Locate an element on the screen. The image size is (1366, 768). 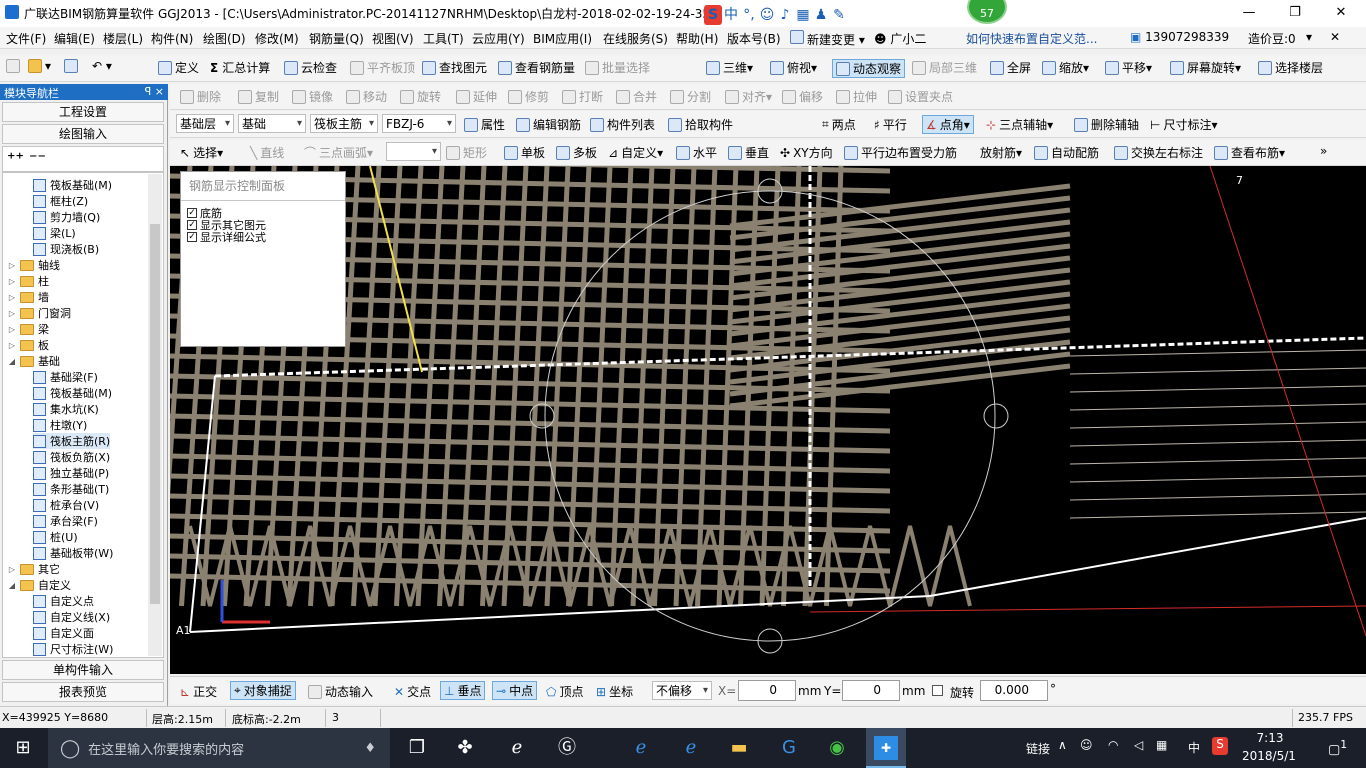
two-point-axis-button: ⌗ 两点 is located at coordinates (839, 124).